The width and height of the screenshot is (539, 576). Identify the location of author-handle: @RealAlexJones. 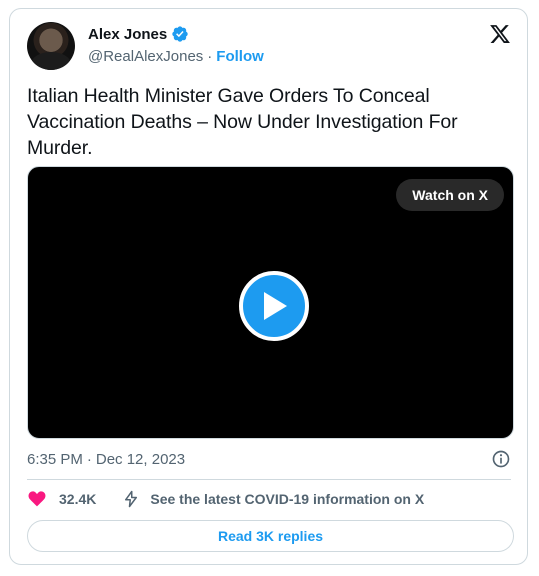
(145, 56).